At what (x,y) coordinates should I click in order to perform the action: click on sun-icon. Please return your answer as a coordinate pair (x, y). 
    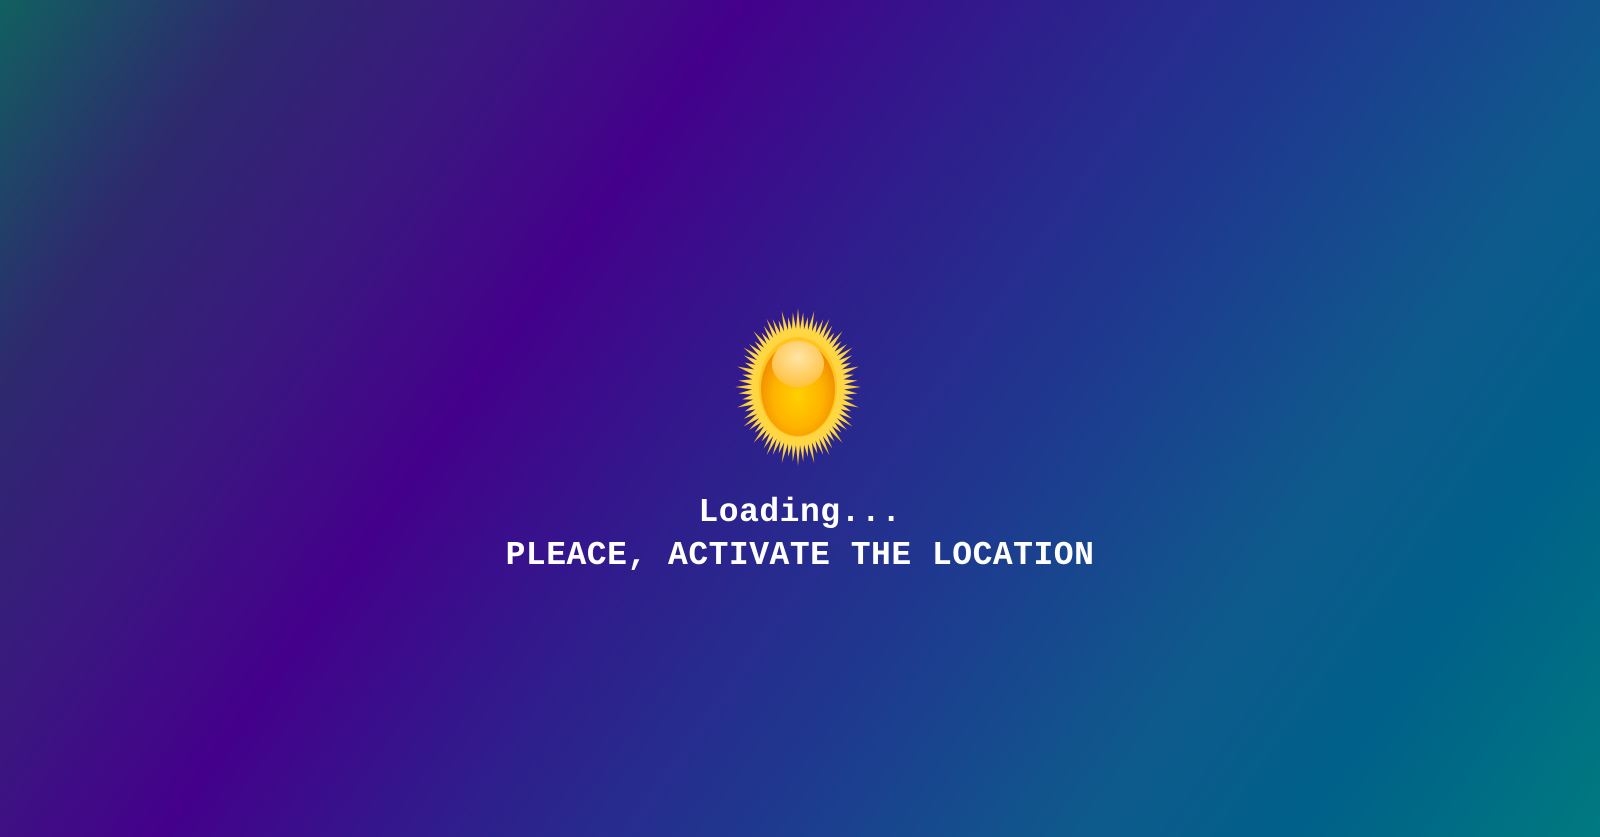
    Looking at the image, I should click on (798, 387).